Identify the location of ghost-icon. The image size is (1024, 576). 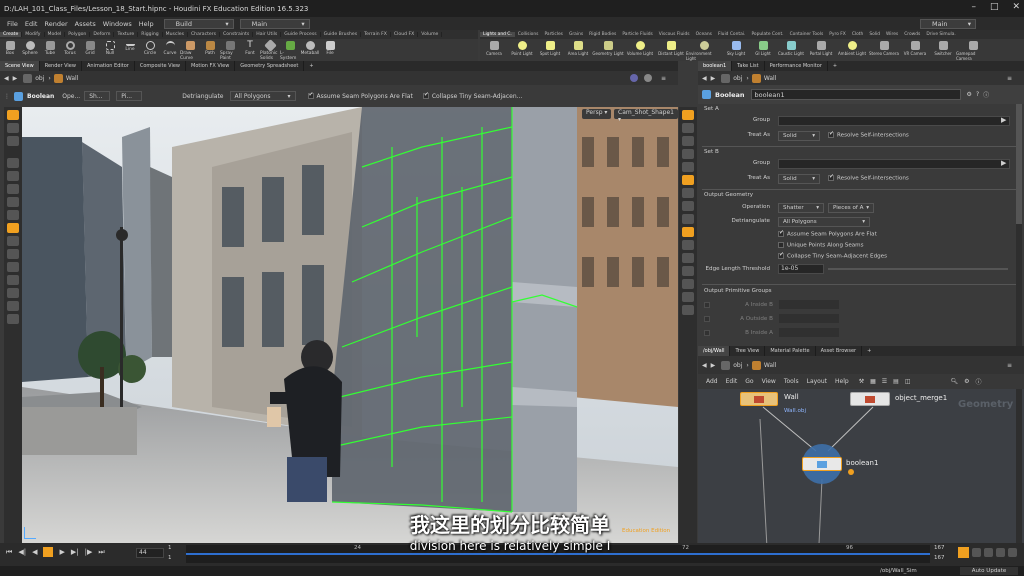
(688, 167).